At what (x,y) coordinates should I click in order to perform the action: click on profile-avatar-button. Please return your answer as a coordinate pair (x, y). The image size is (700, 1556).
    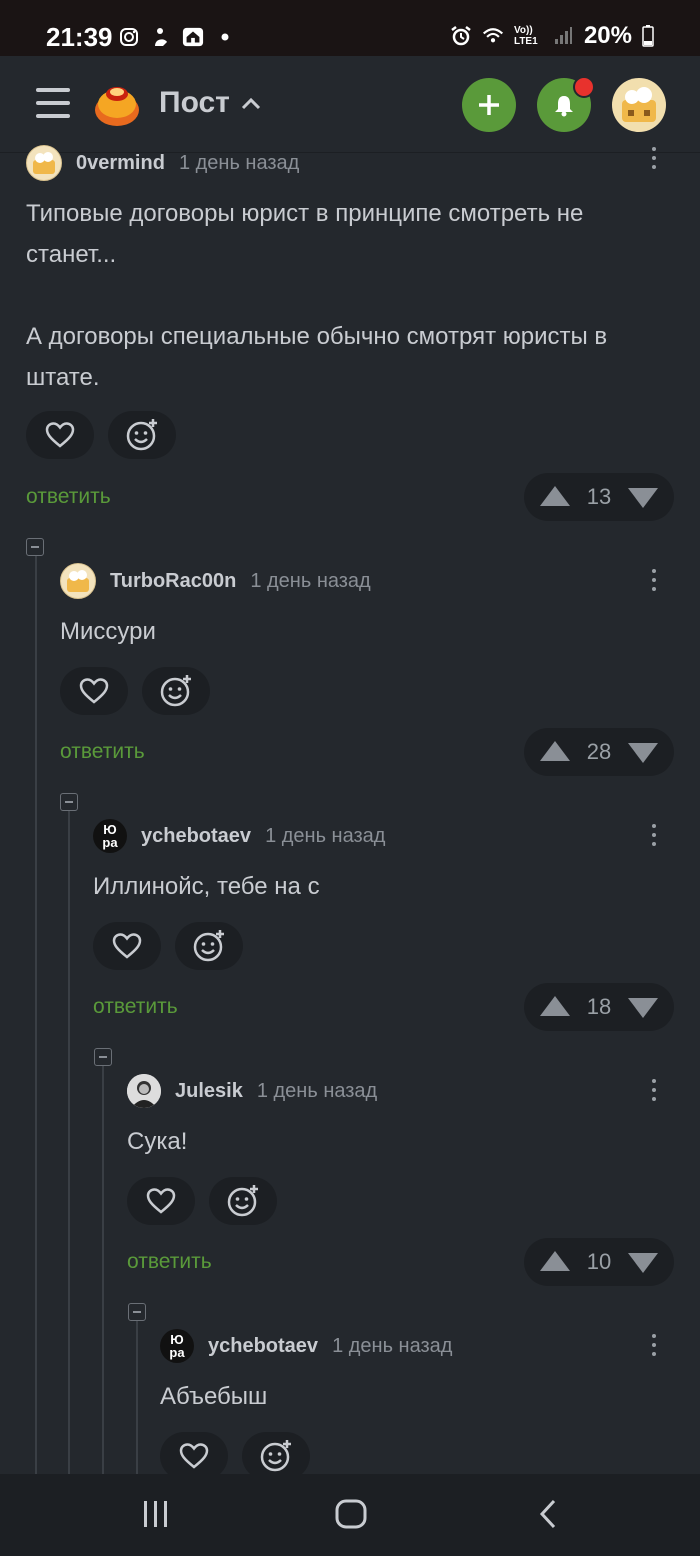
    Looking at the image, I should click on (639, 105).